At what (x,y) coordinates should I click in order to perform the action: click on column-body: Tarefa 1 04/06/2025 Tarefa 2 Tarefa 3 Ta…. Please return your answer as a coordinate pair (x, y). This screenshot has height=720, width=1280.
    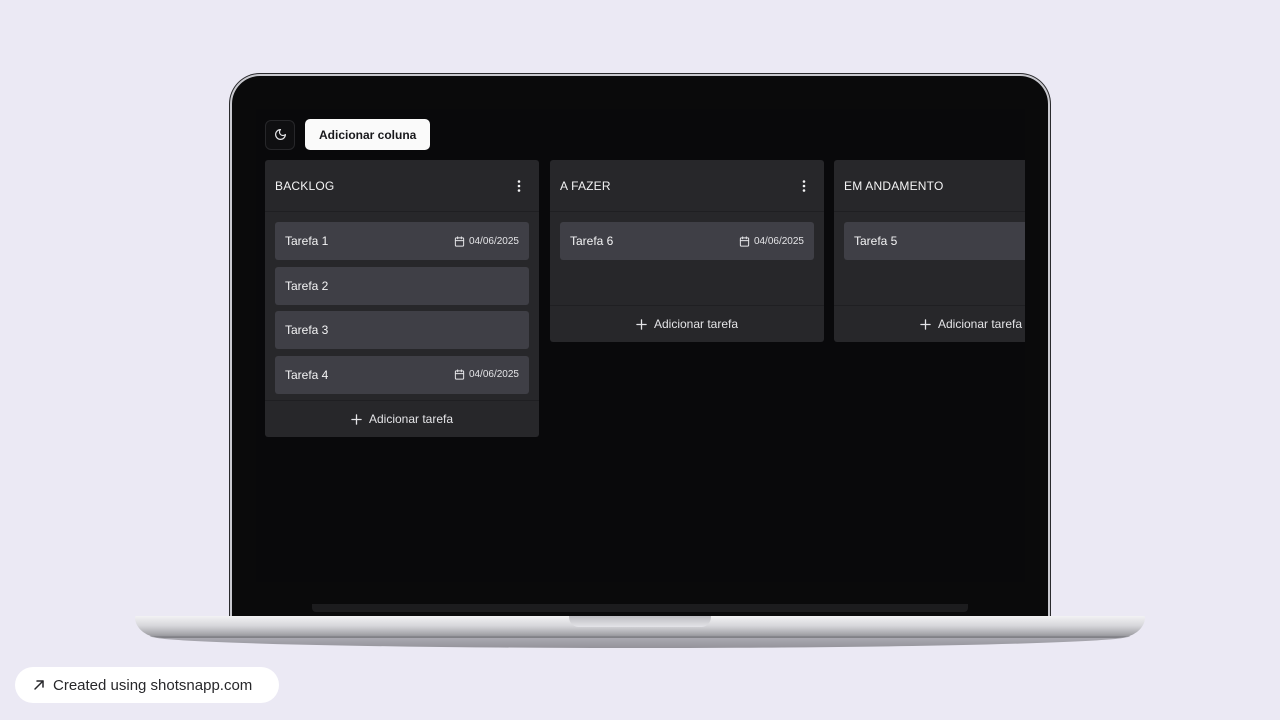
    Looking at the image, I should click on (402, 303).